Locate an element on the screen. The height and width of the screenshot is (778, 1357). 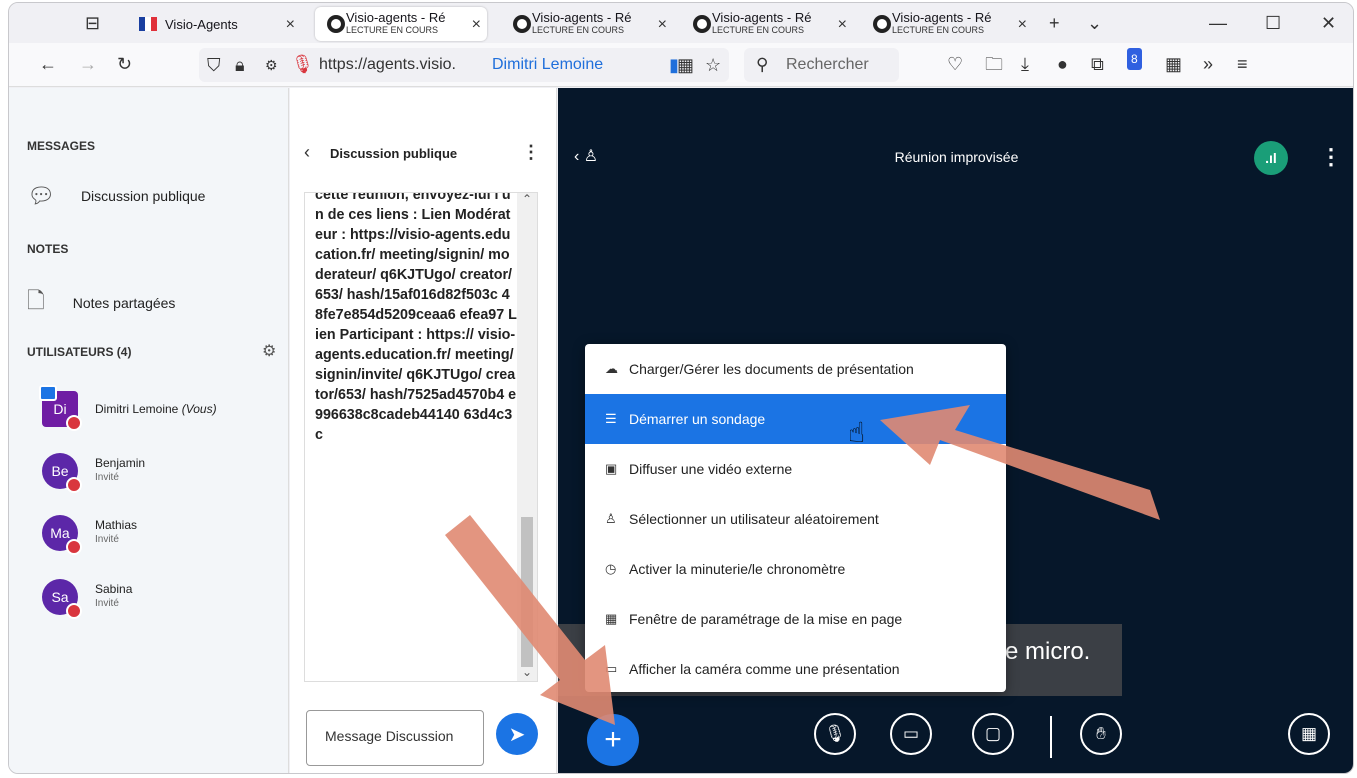
arrow-to-plus-button is located at coordinates (530, 620).